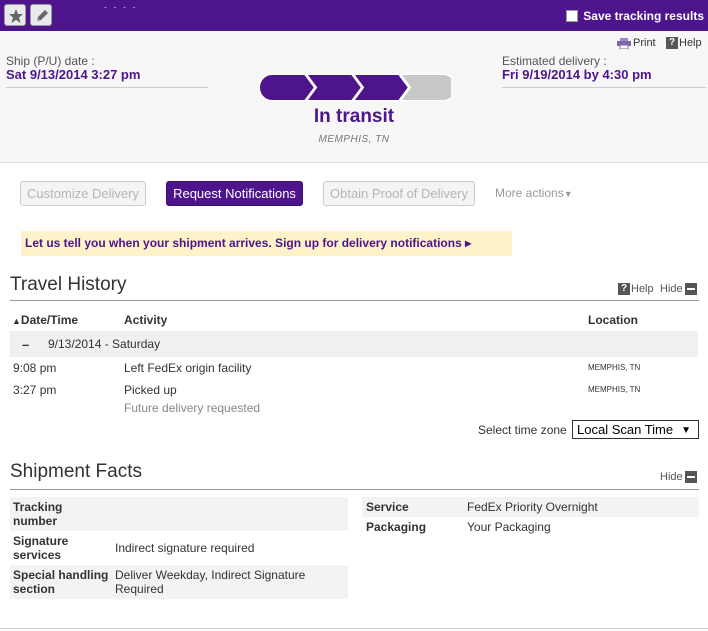 This screenshot has height=631, width=708. Describe the element at coordinates (644, 43) in the screenshot. I see `print-label: Print` at that location.